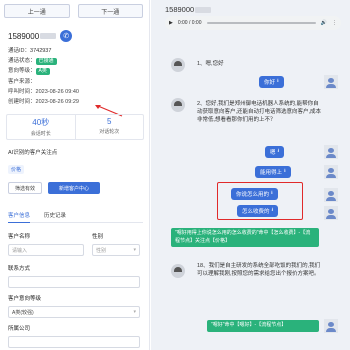 This screenshot has height=350, width=350. What do you see at coordinates (116, 250) in the screenshot?
I see `gender-select: 性别 ▾` at bounding box center [116, 250].